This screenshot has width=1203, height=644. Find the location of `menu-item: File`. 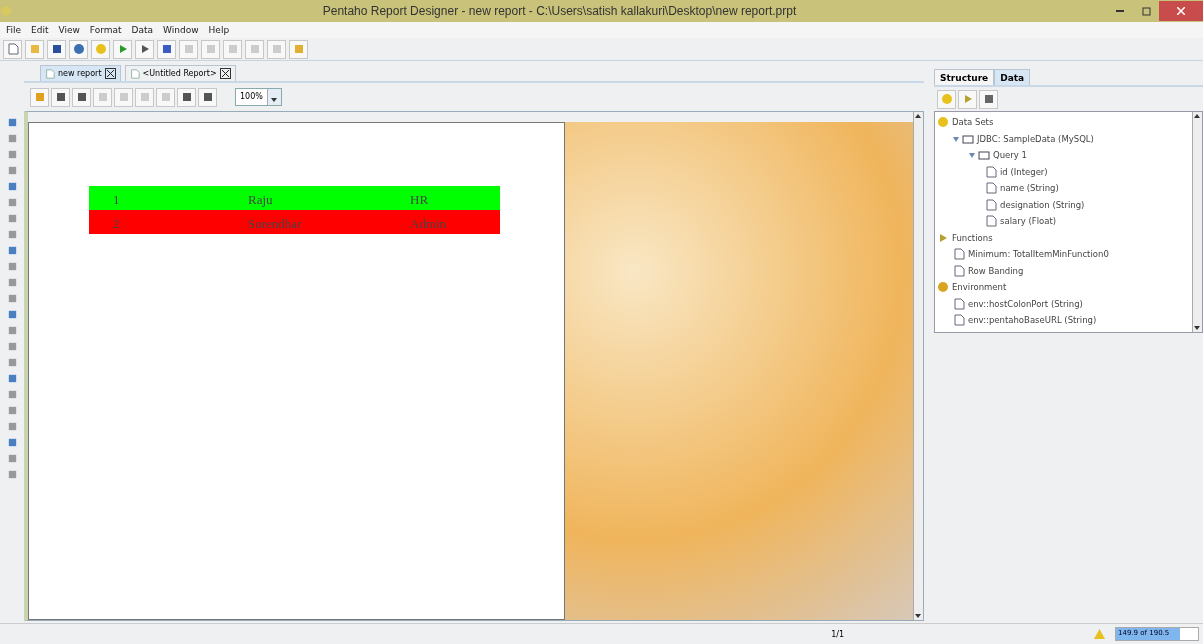

menu-item: File is located at coordinates (14, 30).